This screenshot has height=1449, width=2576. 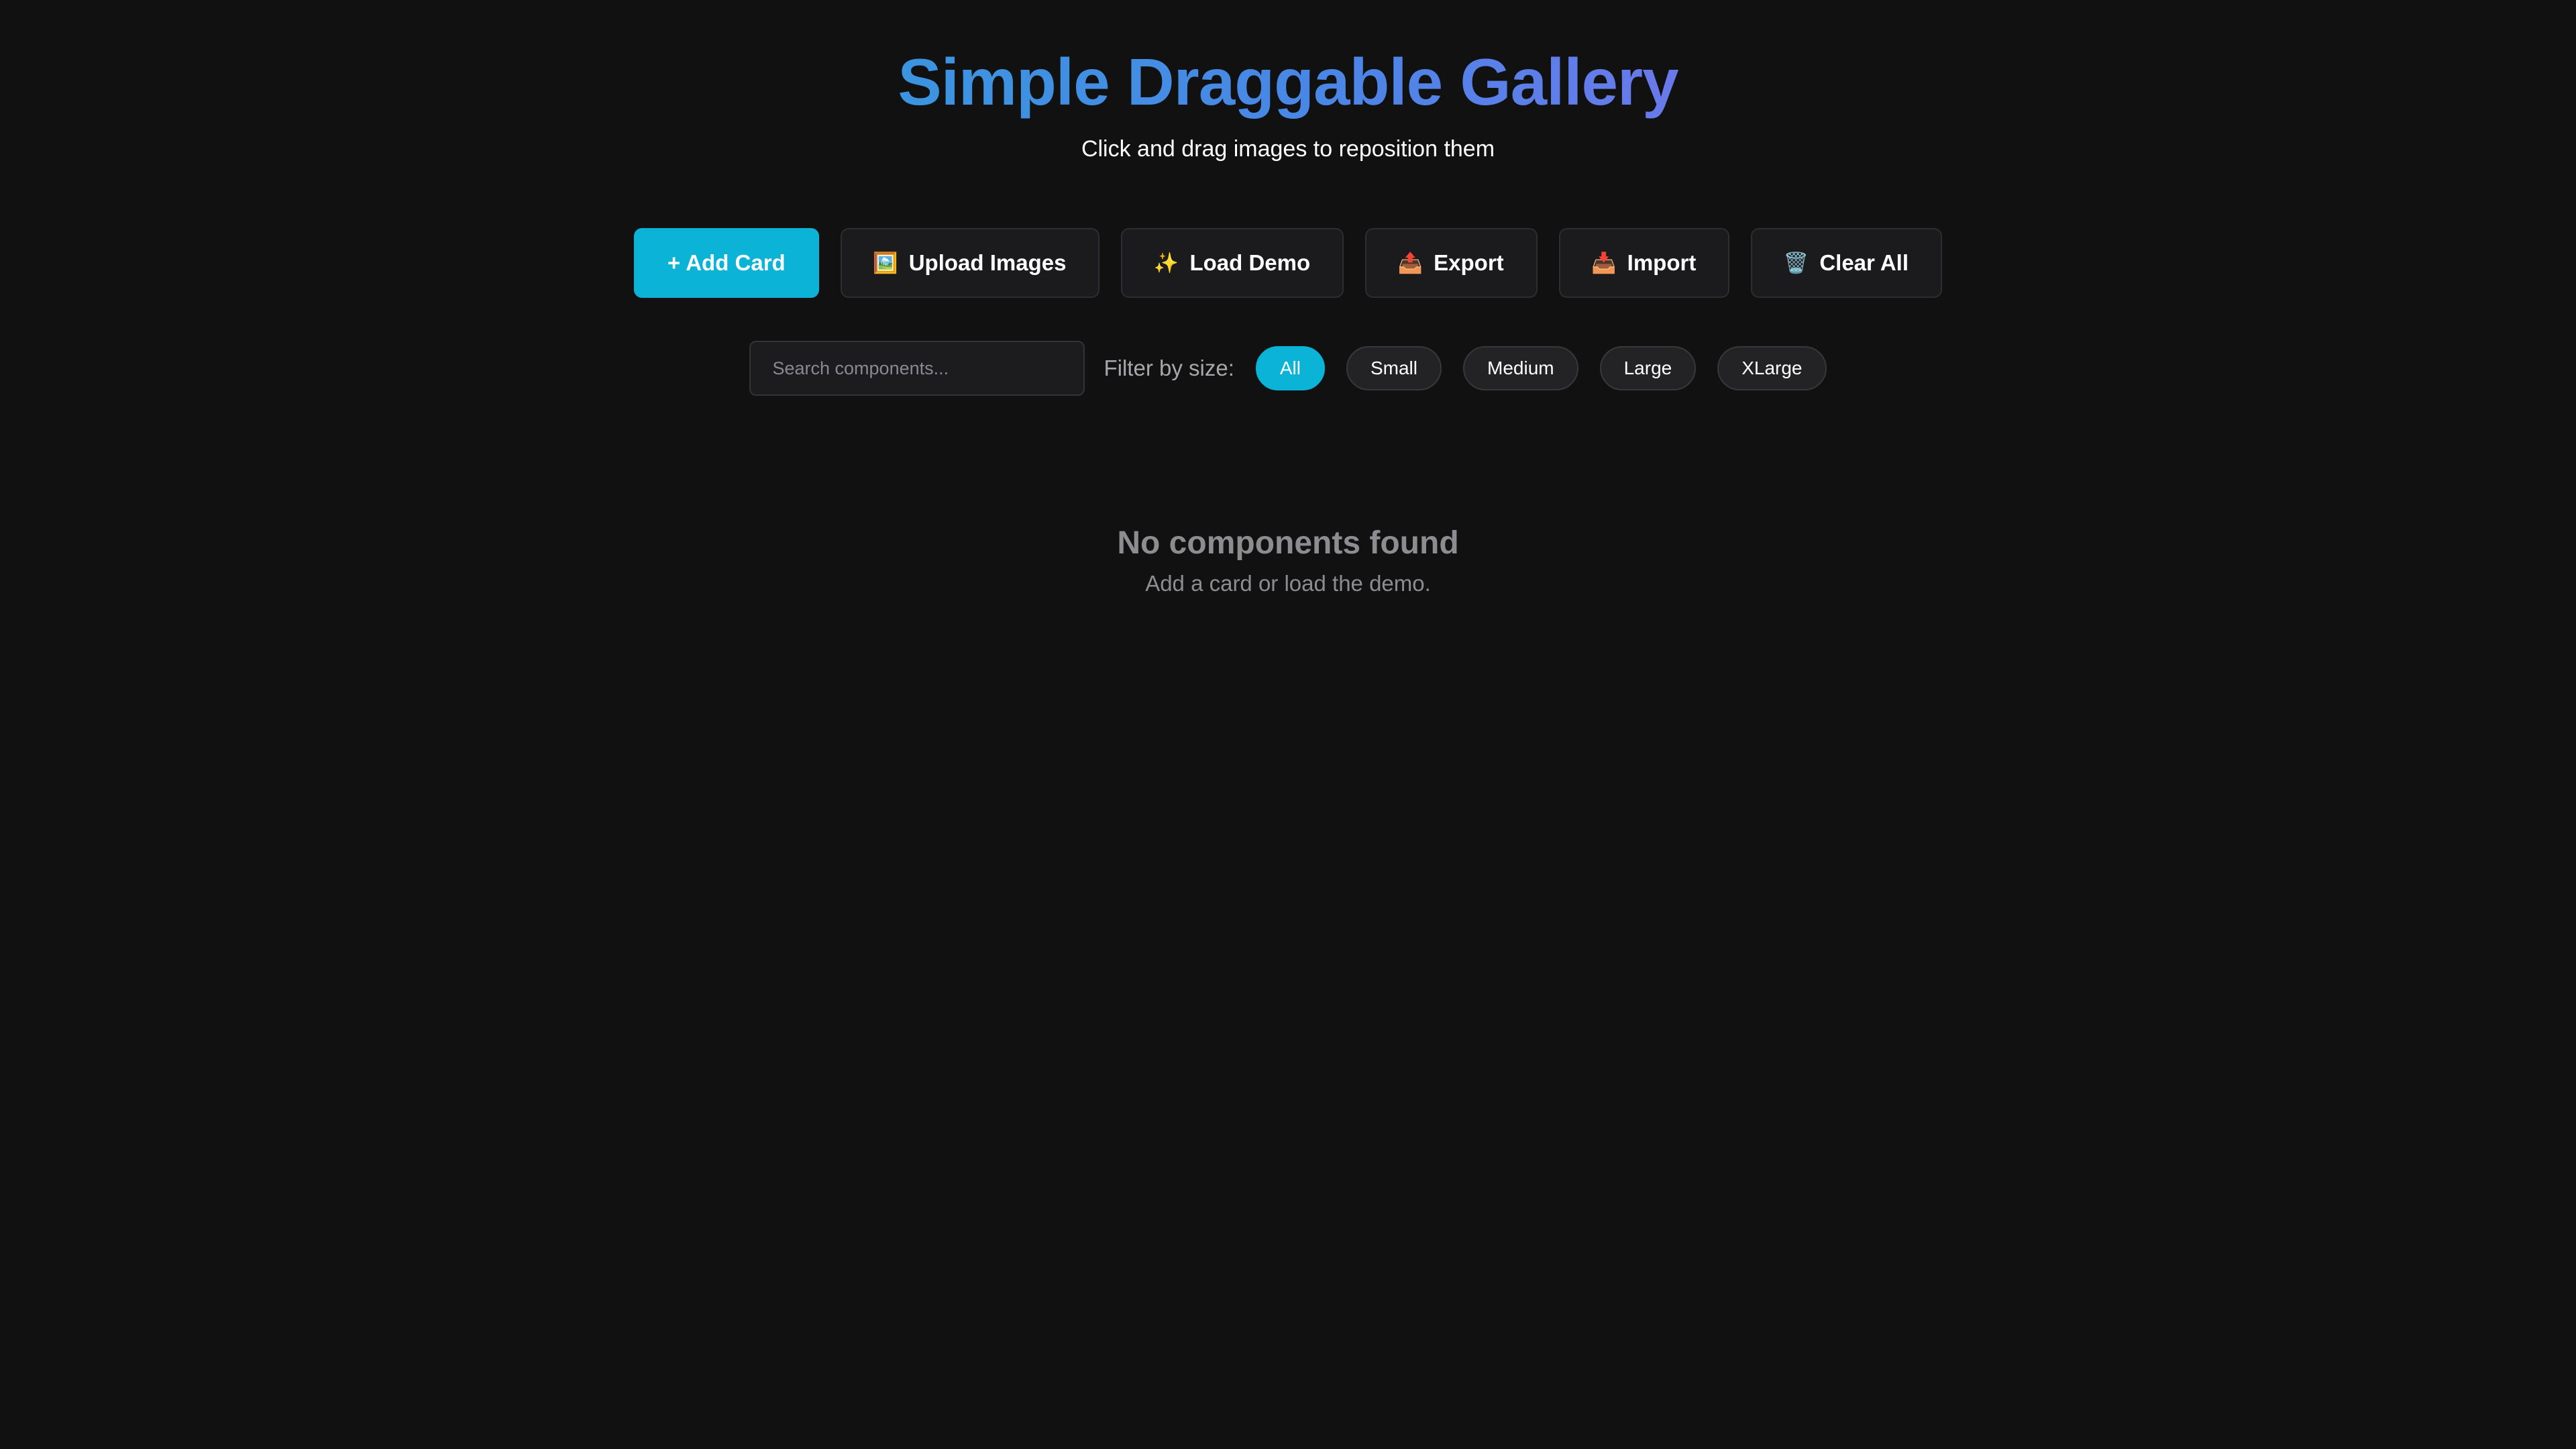 I want to click on export-button: 📤 Export, so click(x=1451, y=263).